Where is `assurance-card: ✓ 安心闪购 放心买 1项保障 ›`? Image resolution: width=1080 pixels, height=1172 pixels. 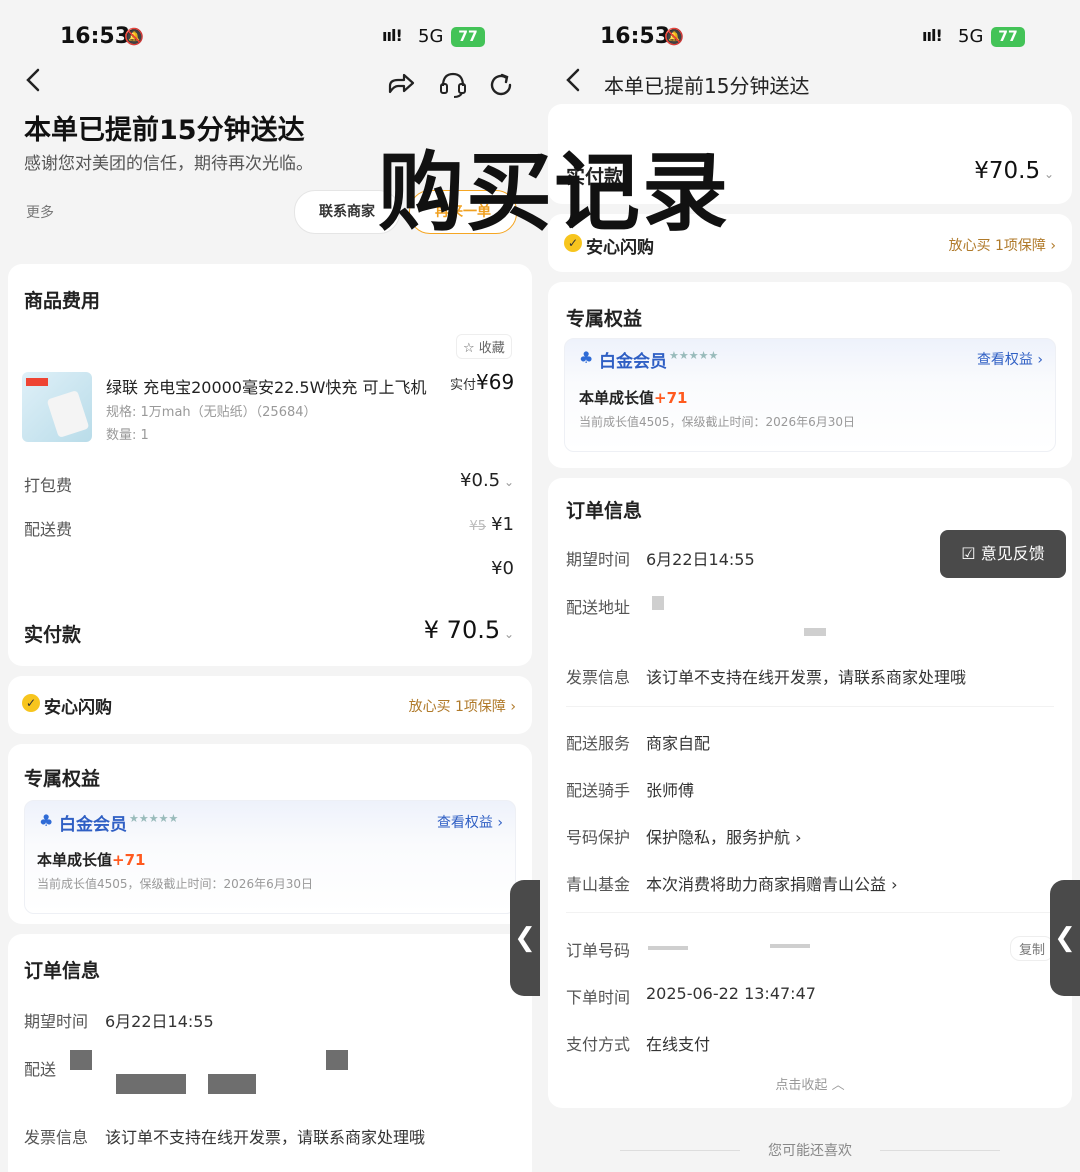 assurance-card: ✓ 安心闪购 放心买 1项保障 › is located at coordinates (270, 705).